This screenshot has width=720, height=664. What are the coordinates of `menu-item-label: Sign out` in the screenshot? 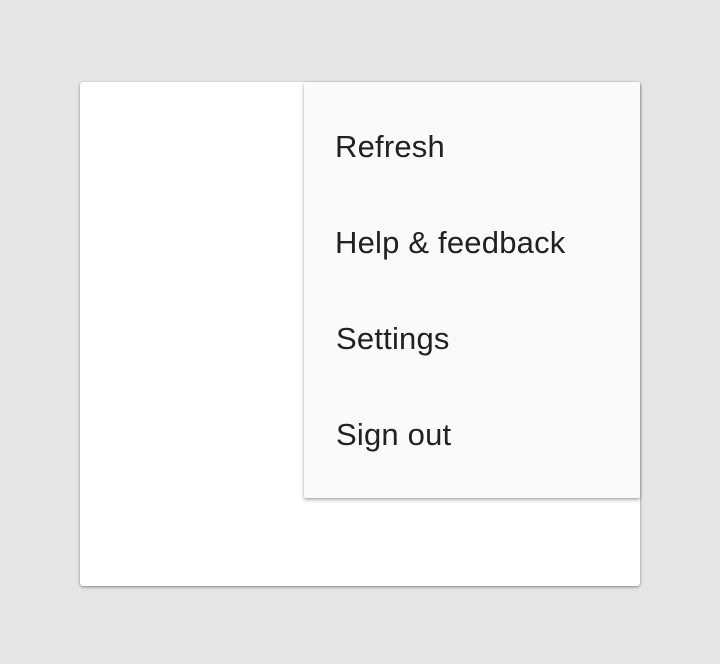 It's located at (394, 434).